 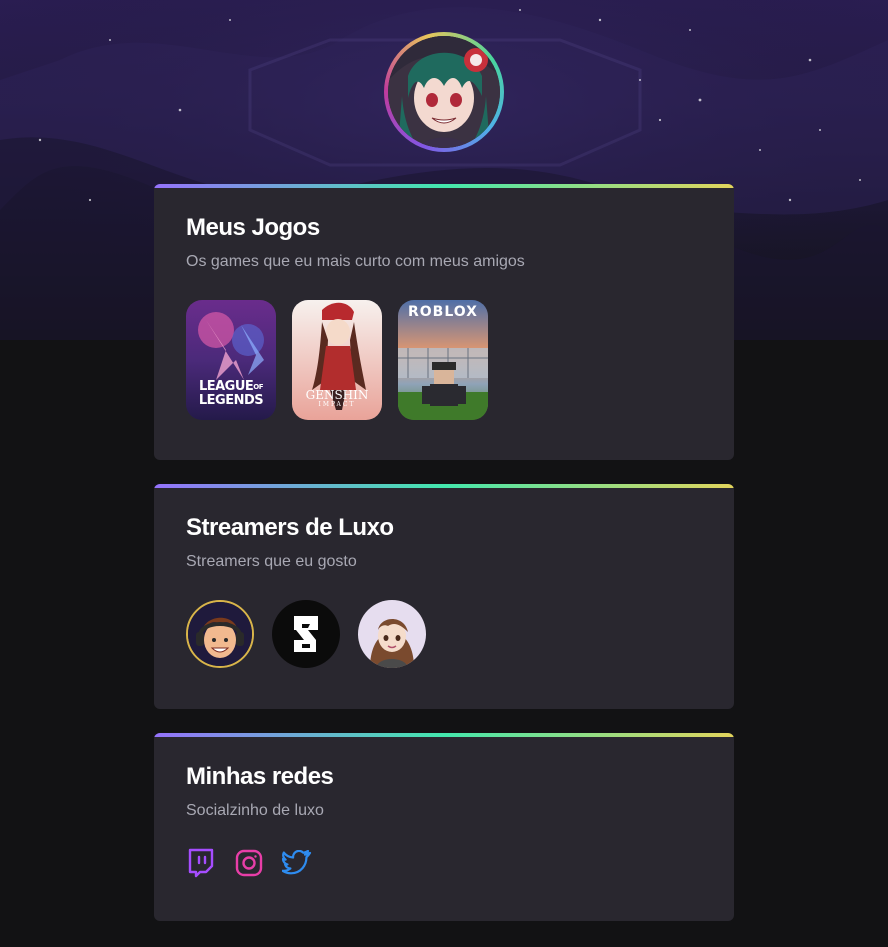 What do you see at coordinates (226, 386) in the screenshot?
I see `game-label-lol-1: LEAGUE` at bounding box center [226, 386].